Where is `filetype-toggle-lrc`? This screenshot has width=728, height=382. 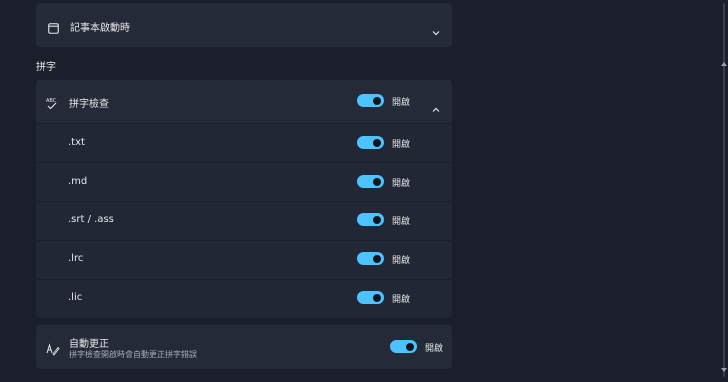 filetype-toggle-lrc is located at coordinates (370, 258).